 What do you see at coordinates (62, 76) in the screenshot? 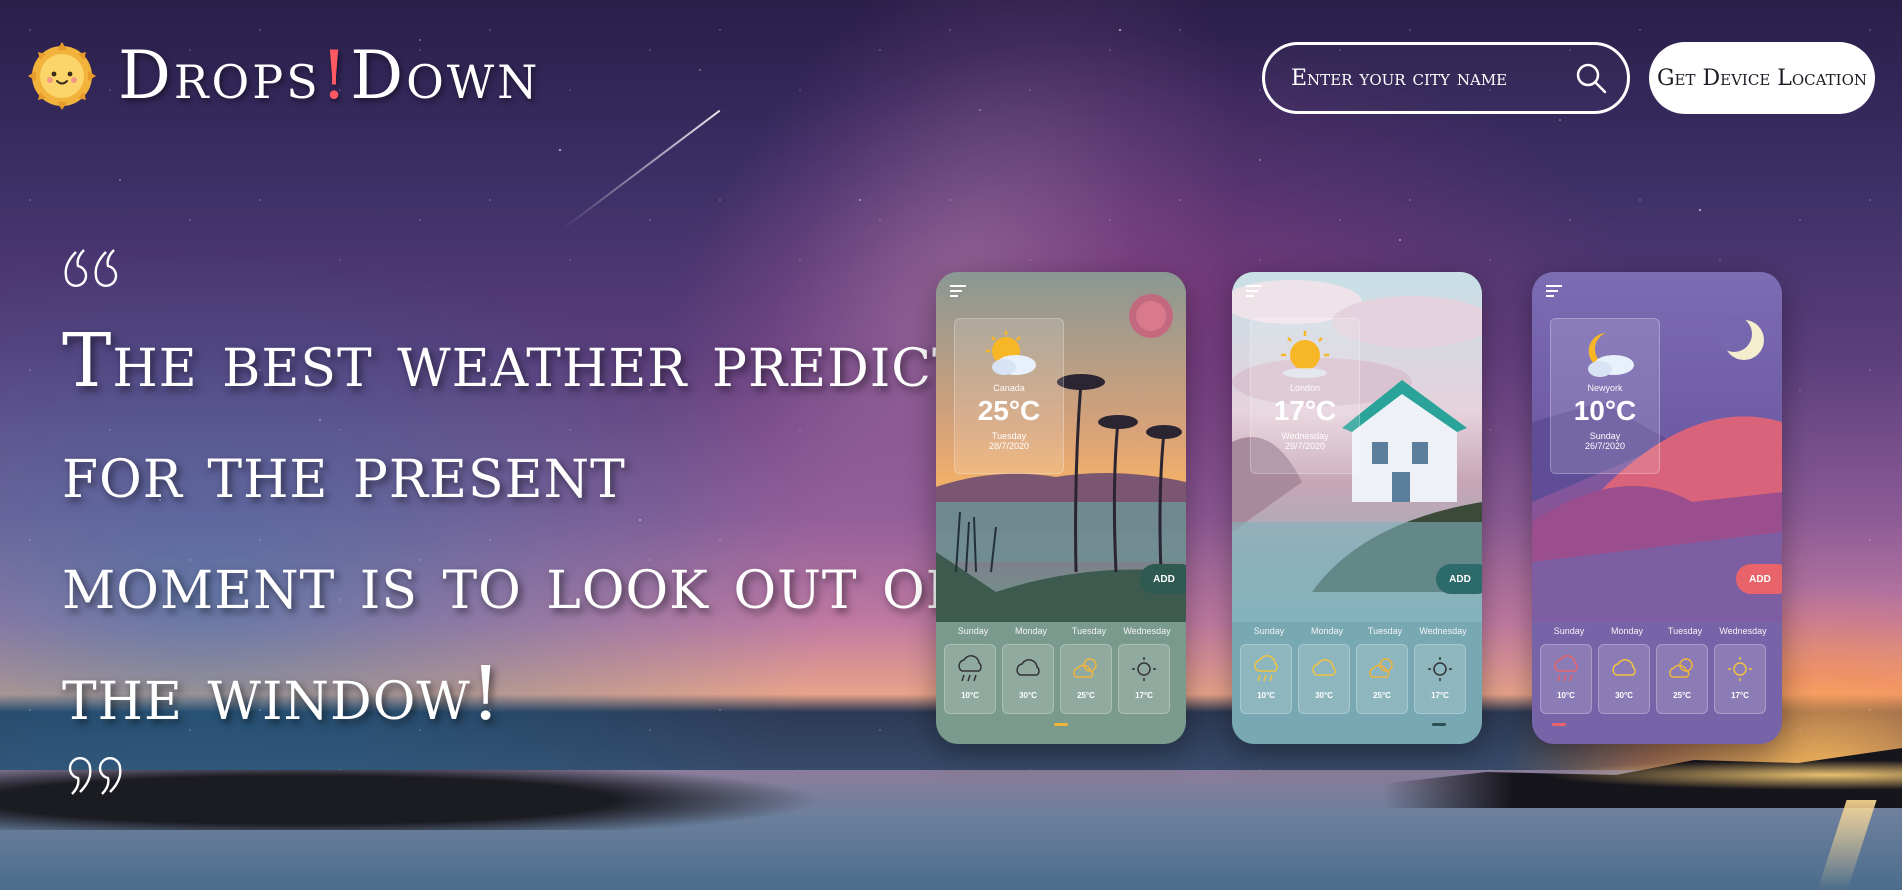
I see `sun-mascot-icon` at bounding box center [62, 76].